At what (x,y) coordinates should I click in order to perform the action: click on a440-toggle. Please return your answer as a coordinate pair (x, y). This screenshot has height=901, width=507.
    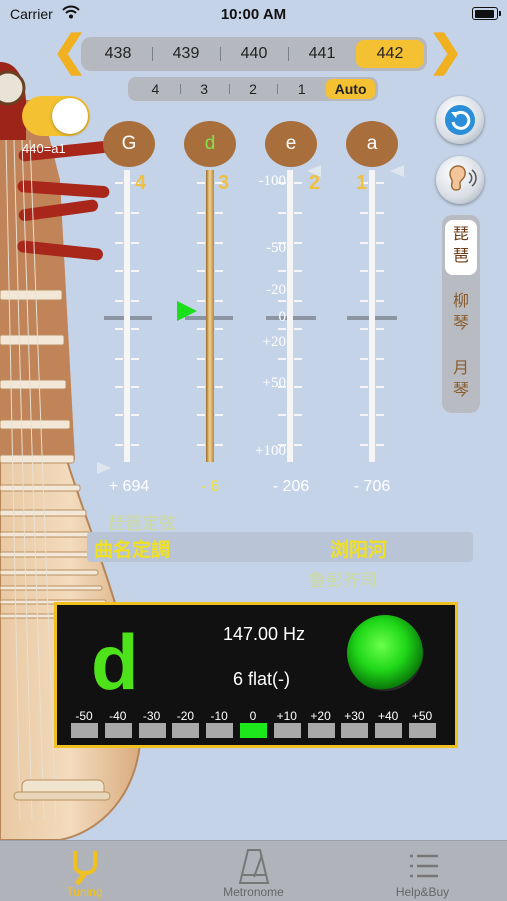
    Looking at the image, I should click on (56, 116).